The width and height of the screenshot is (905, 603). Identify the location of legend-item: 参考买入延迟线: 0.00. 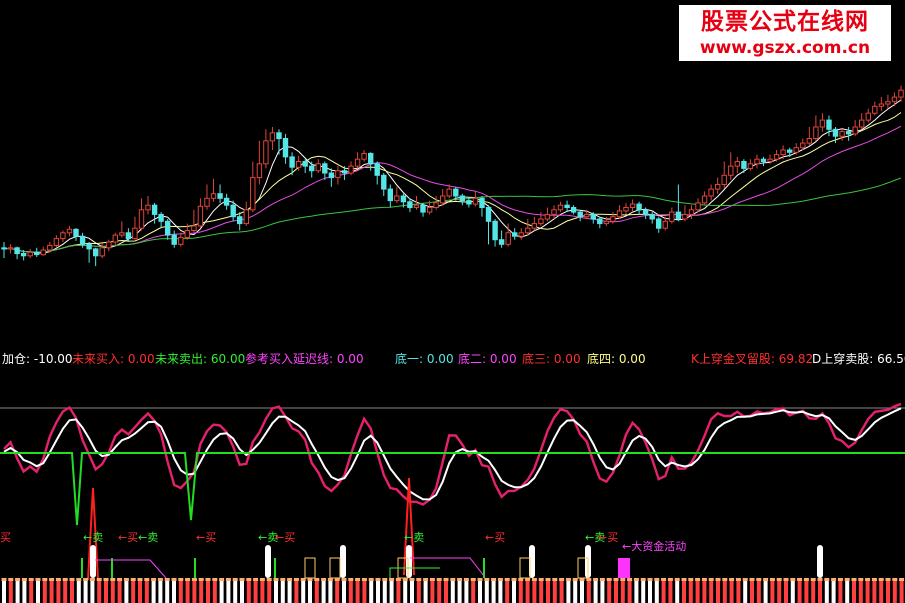
(304, 359).